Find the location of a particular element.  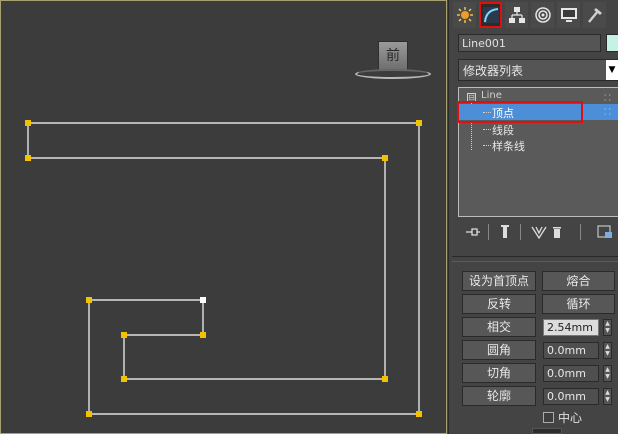

remove-modifier-button is located at coordinates (557, 232).